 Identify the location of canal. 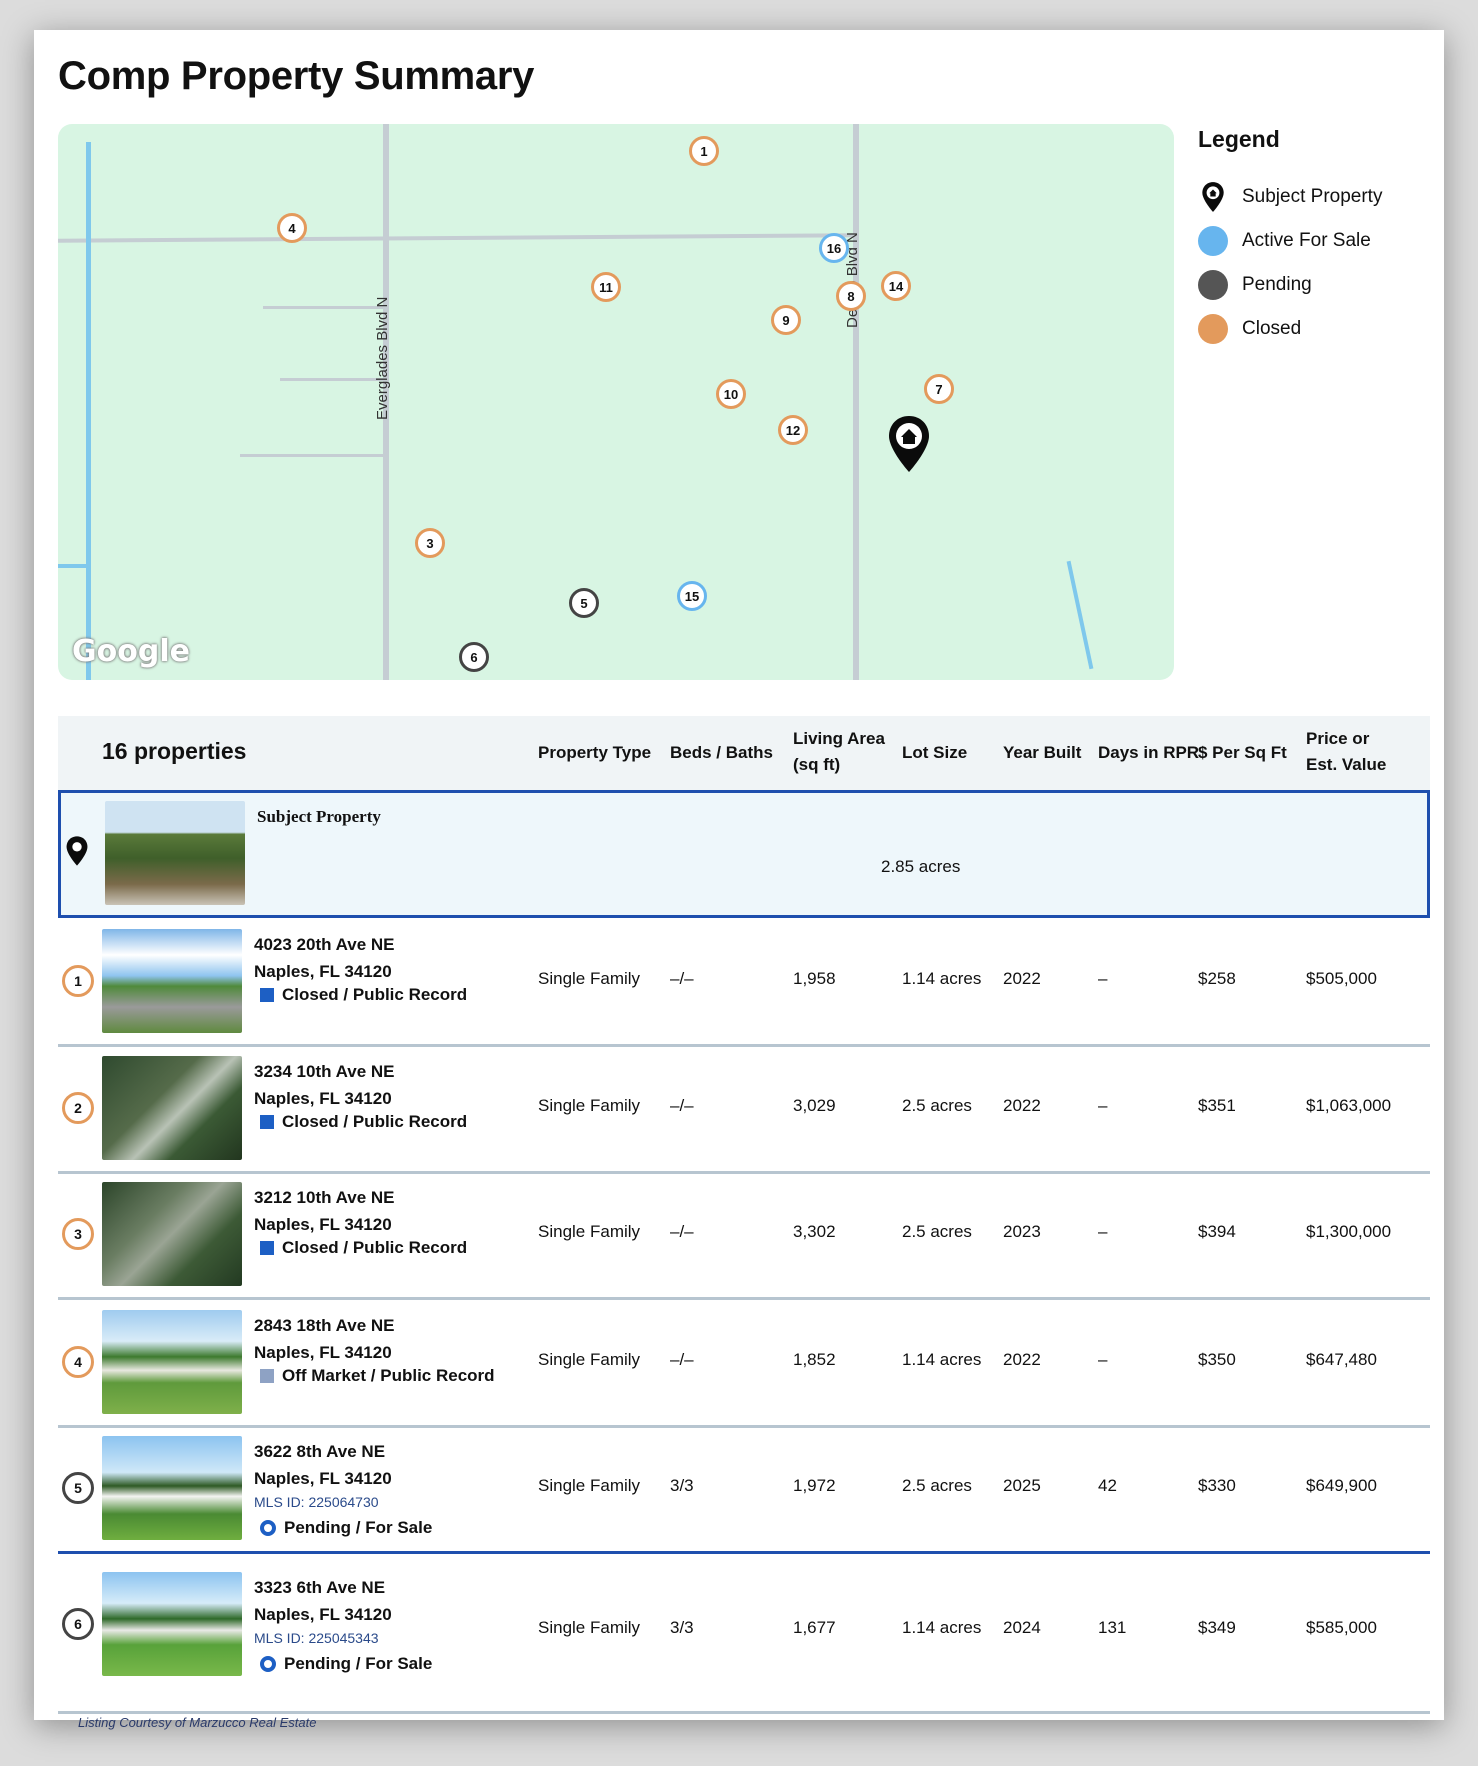
(88, 411).